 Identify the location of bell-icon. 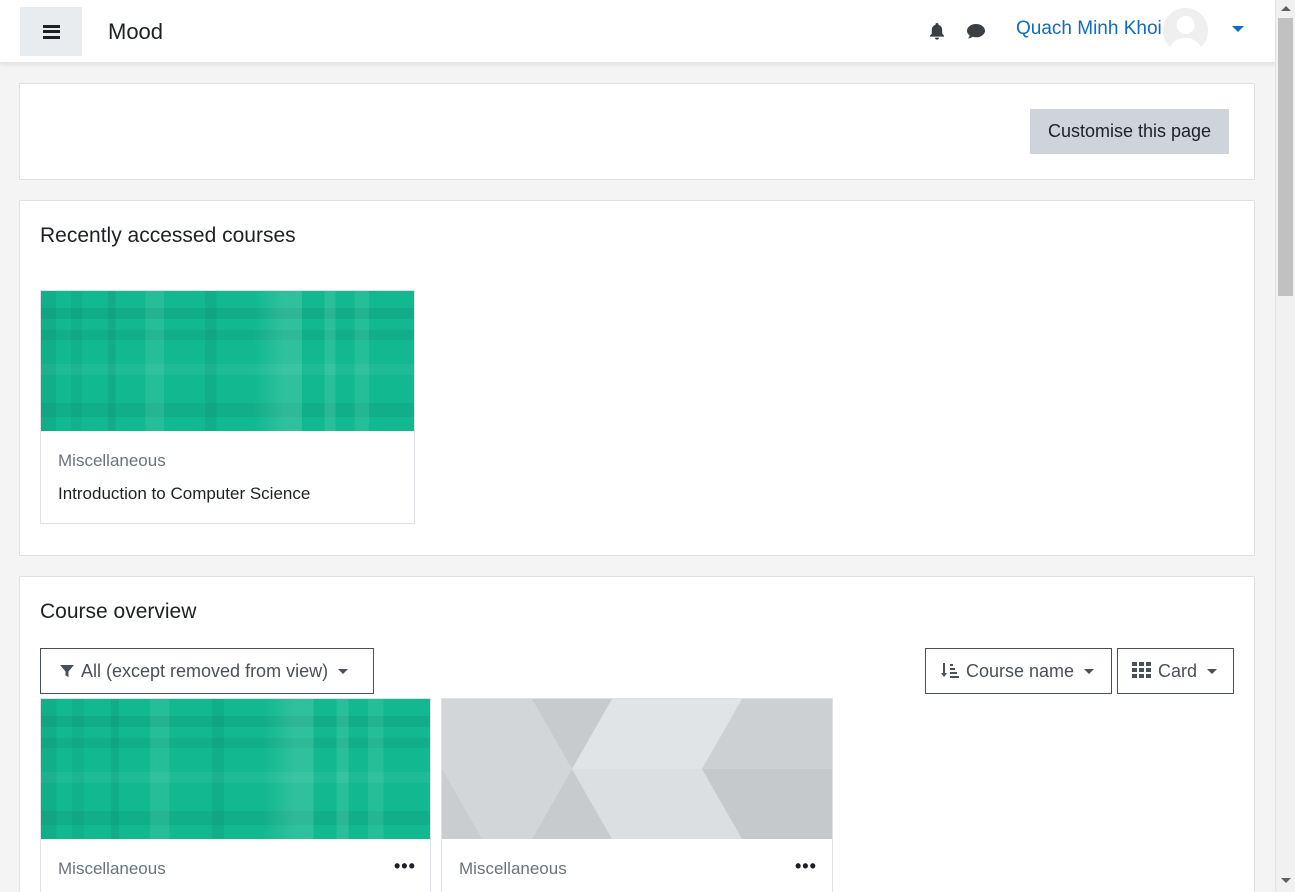
(937, 31).